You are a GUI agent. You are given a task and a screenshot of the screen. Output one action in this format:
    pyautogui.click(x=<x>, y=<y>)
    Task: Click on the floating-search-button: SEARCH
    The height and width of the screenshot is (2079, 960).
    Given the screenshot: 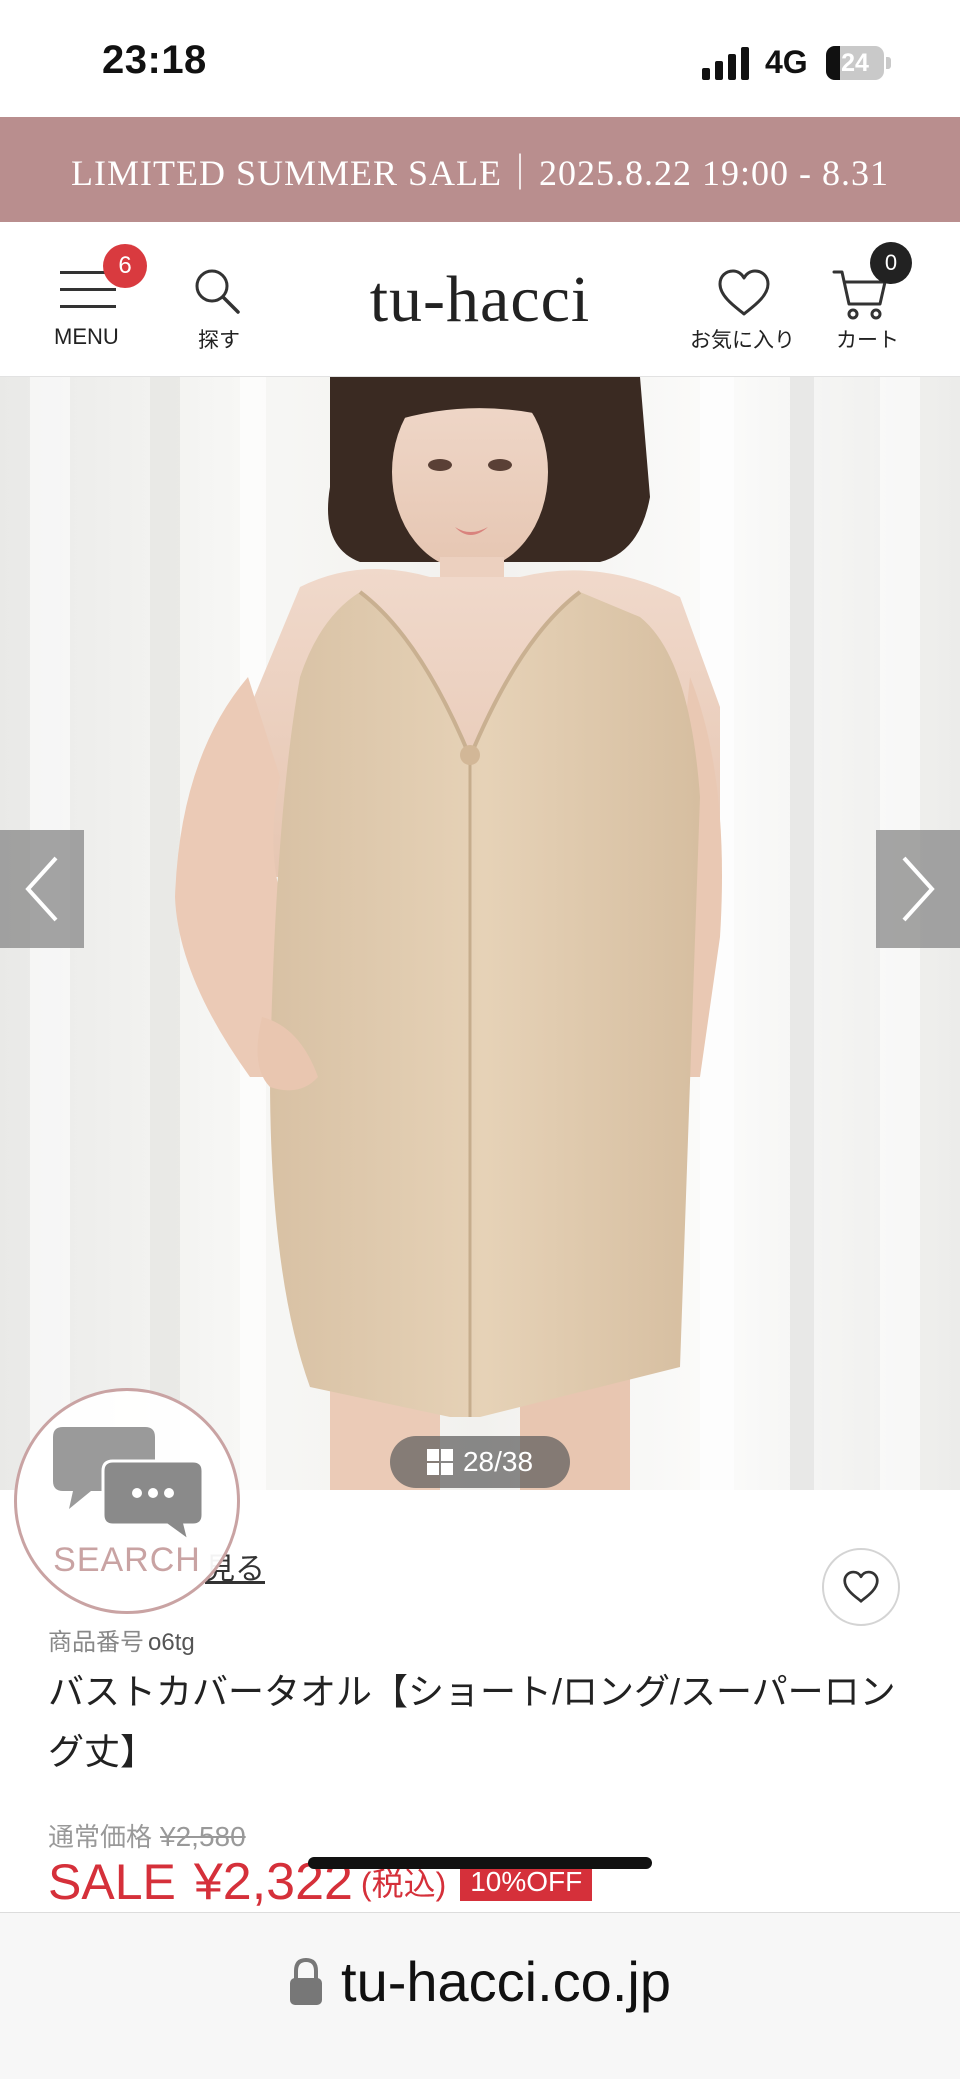 What is the action you would take?
    pyautogui.click(x=127, y=1501)
    